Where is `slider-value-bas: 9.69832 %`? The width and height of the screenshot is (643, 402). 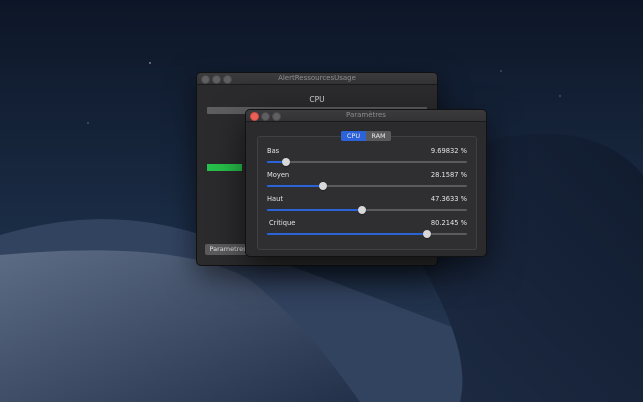
slider-value-bas: 9.69832 % is located at coordinates (448, 151).